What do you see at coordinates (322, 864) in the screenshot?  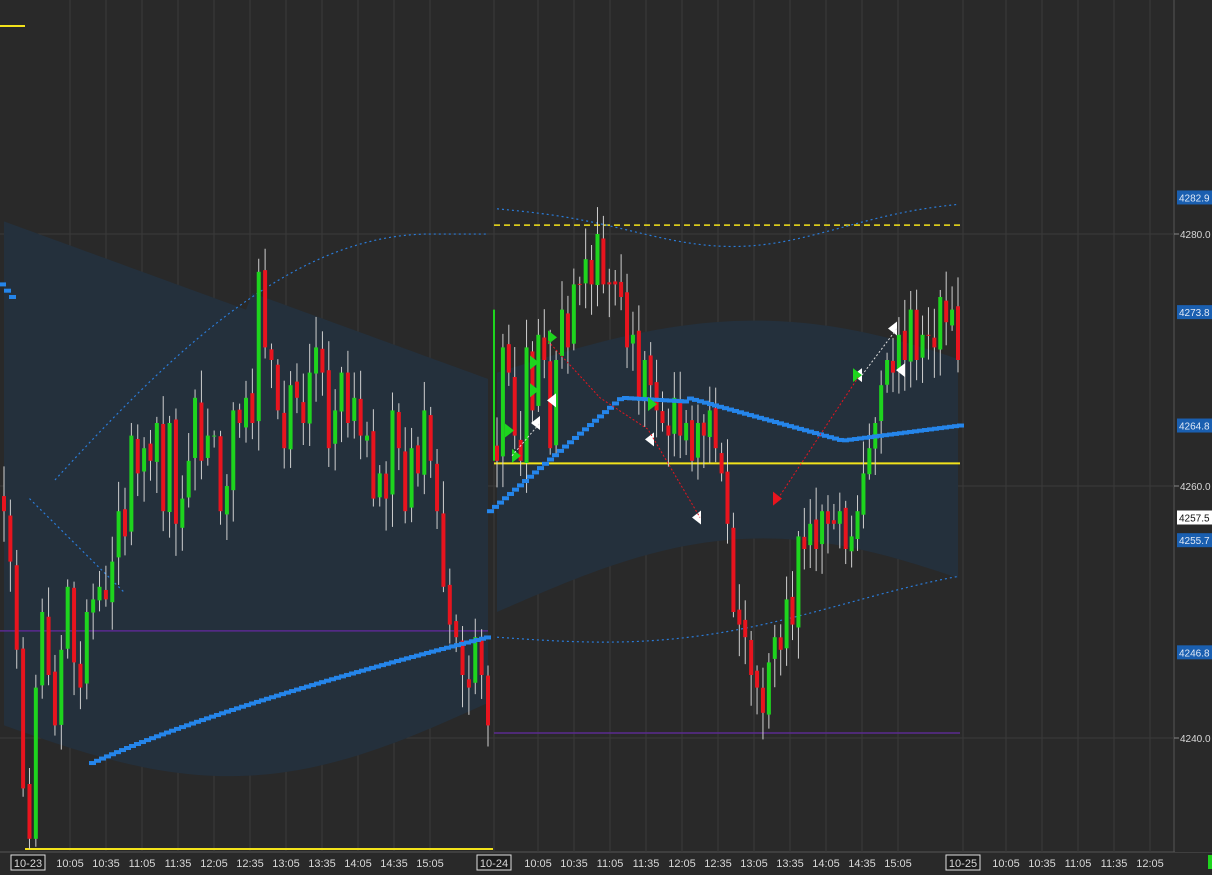 I see `time-label: 13:35` at bounding box center [322, 864].